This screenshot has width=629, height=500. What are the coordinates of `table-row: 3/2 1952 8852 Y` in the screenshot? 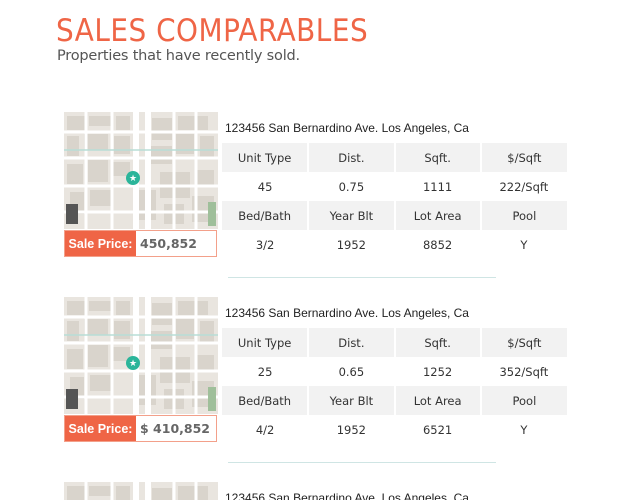 It's located at (394, 244).